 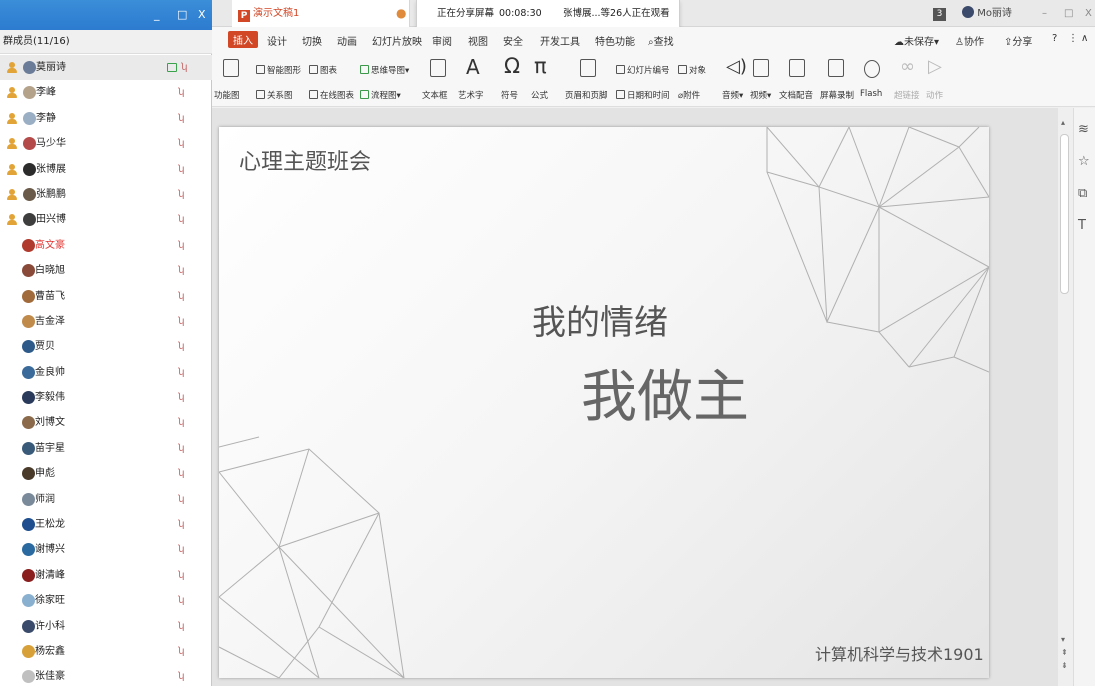 What do you see at coordinates (1063, 639) in the screenshot?
I see `scroll-down-icon: ▾` at bounding box center [1063, 639].